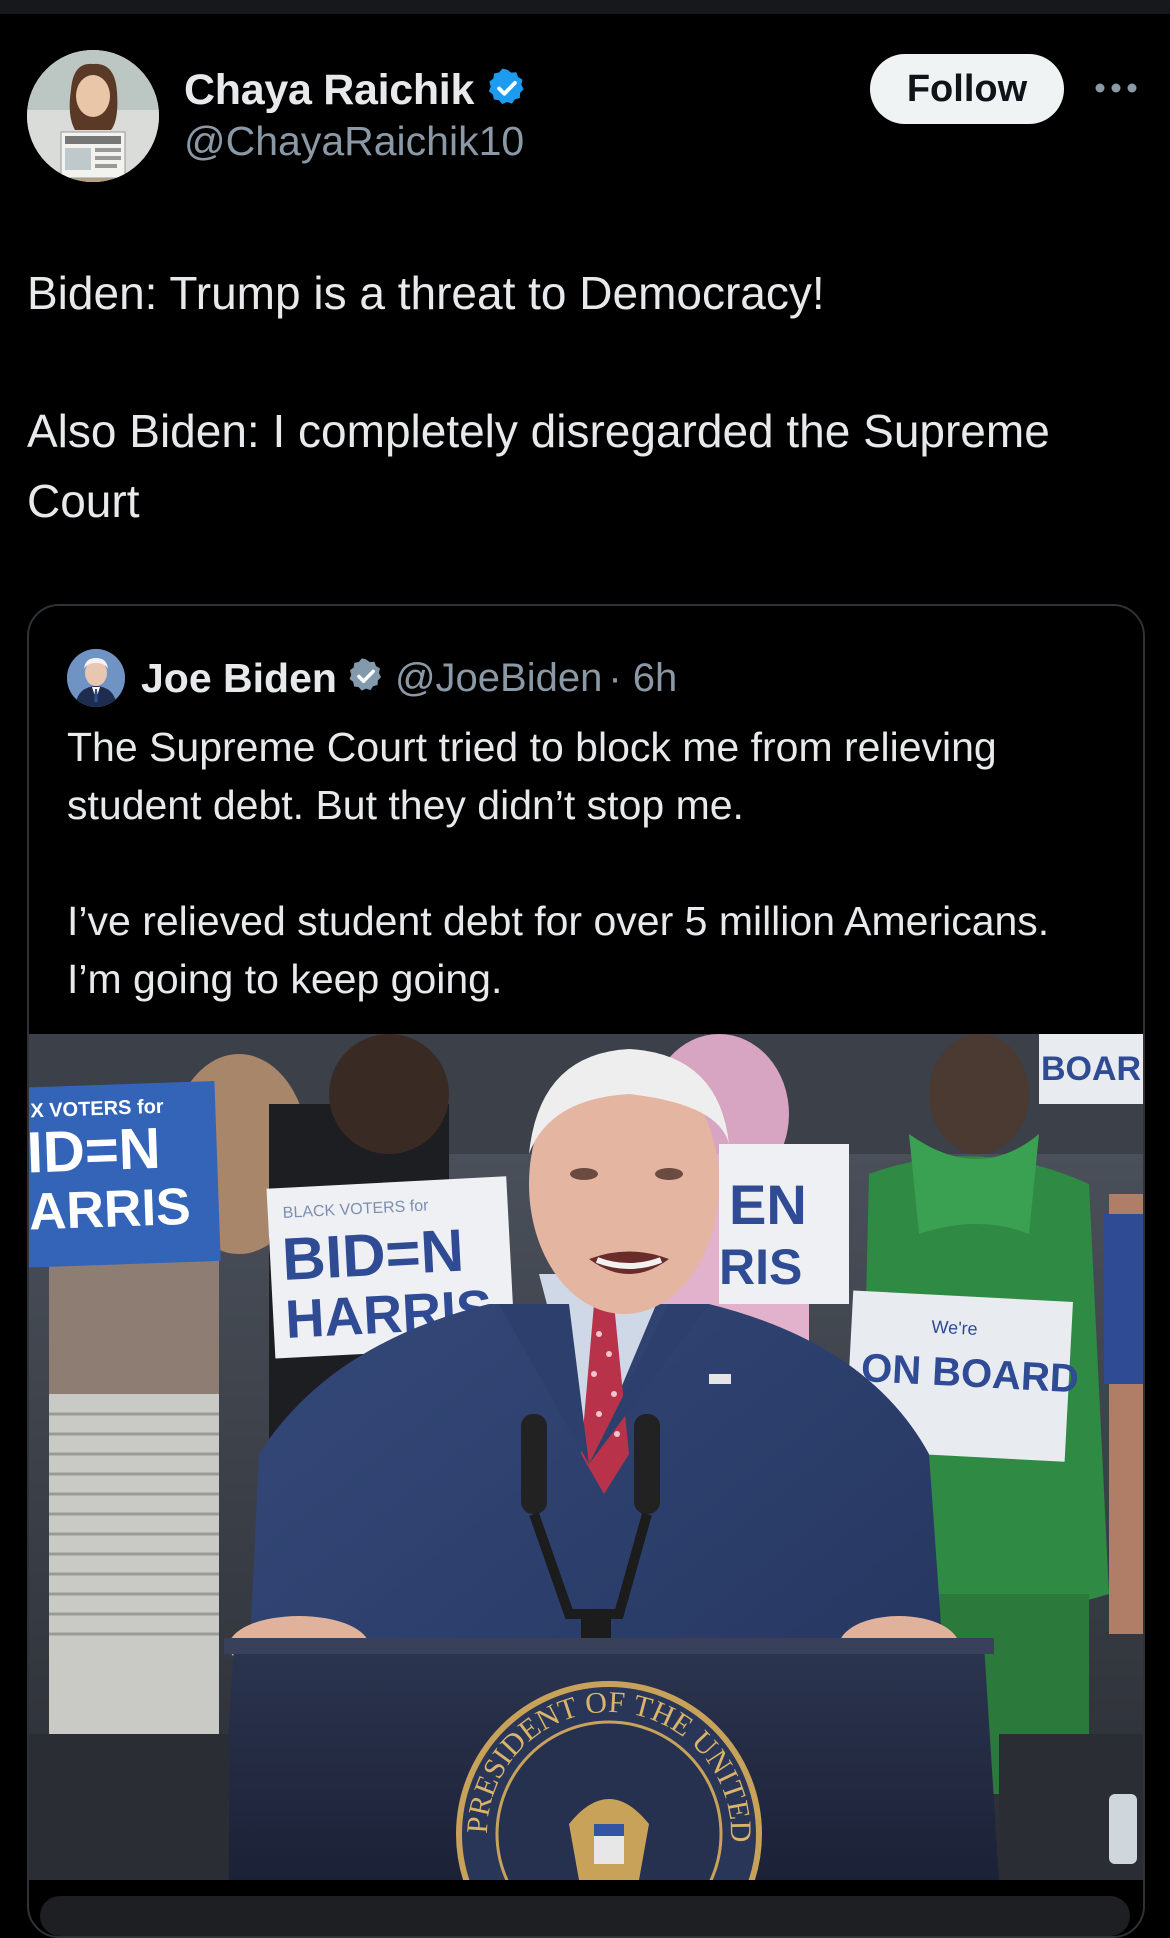 This screenshot has width=1170, height=1938. Describe the element at coordinates (768, 1204) in the screenshot. I see `sign-center-line1: EN` at that location.